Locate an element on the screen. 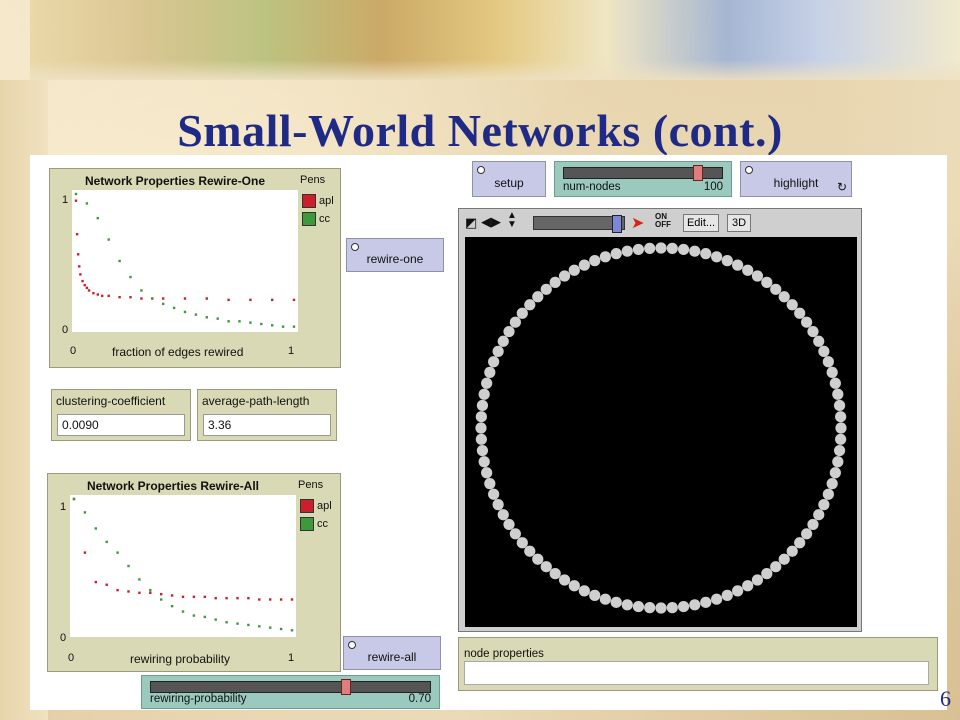 Image resolution: width=960 pixels, height=720 pixels. slider-value: 0.70 is located at coordinates (419, 699).